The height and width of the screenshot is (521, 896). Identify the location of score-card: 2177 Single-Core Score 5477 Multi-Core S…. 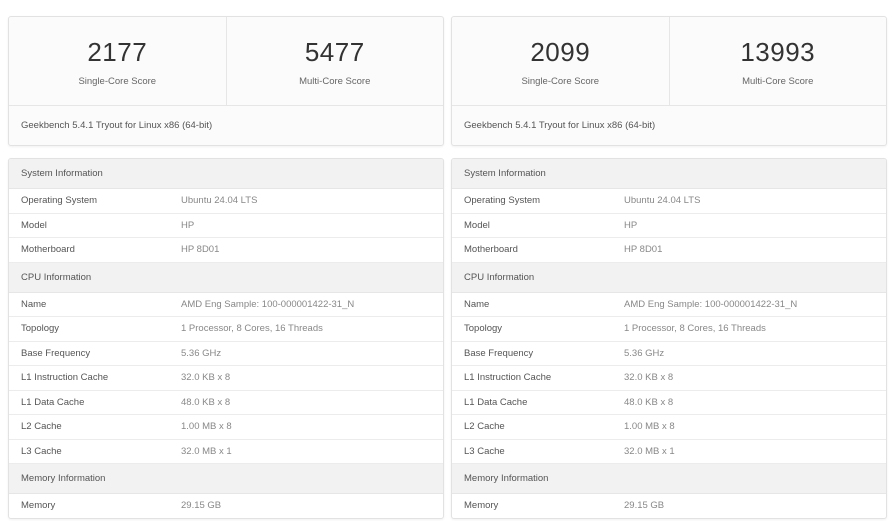
(226, 81).